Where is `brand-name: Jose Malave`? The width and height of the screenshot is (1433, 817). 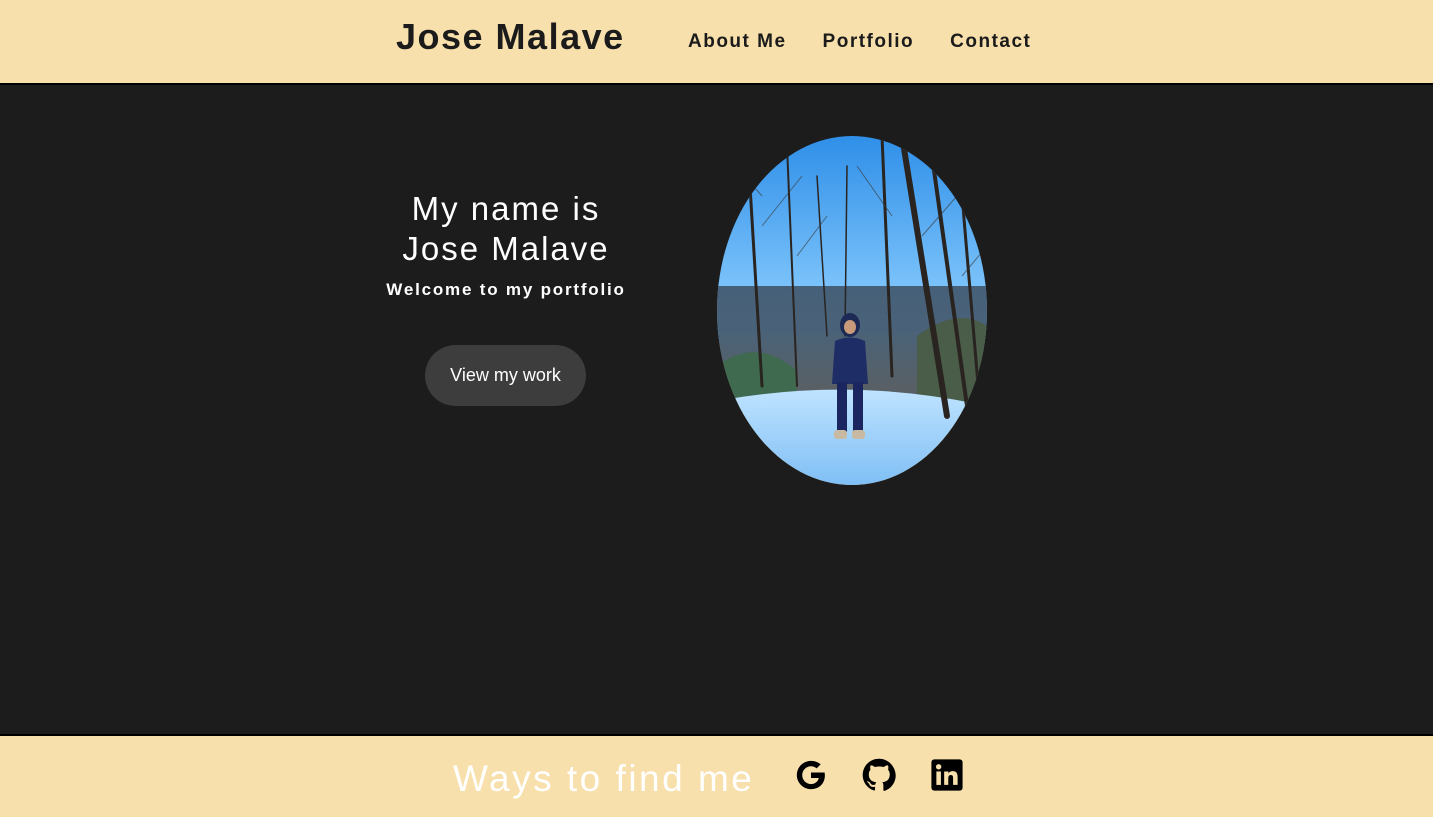 brand-name: Jose Malave is located at coordinates (510, 37).